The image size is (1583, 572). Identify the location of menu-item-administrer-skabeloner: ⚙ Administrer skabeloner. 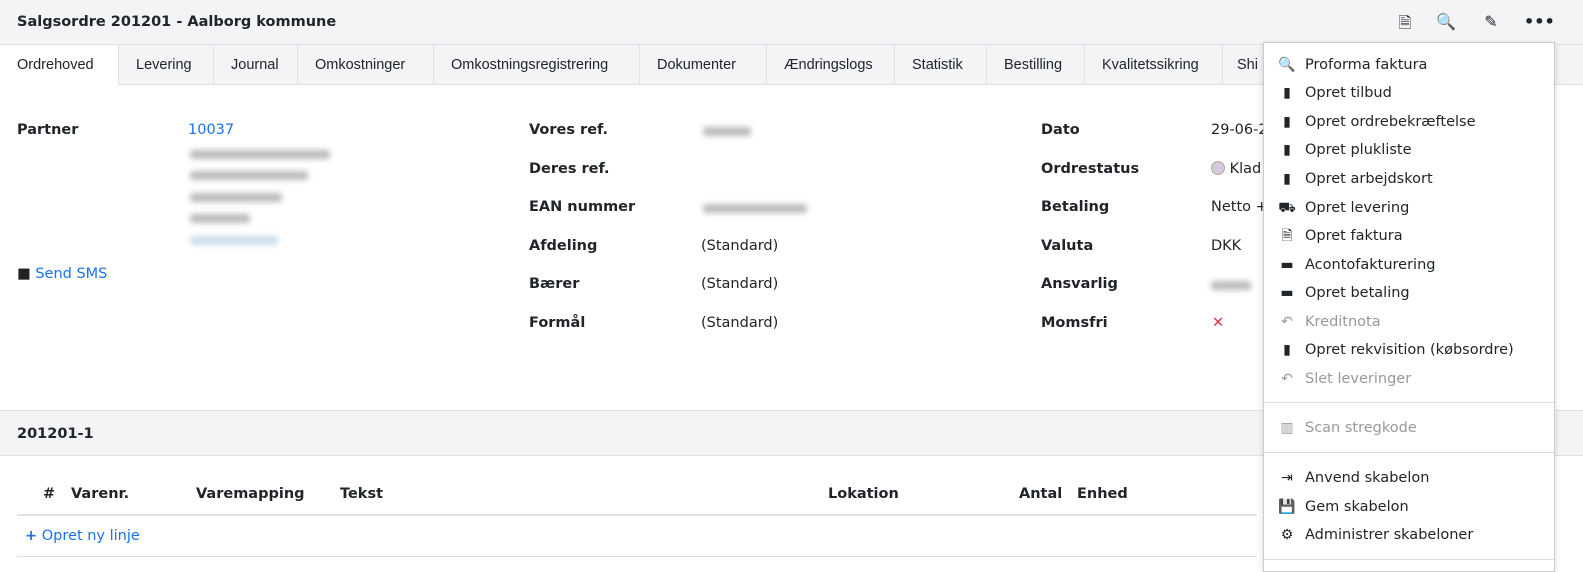
(1409, 535).